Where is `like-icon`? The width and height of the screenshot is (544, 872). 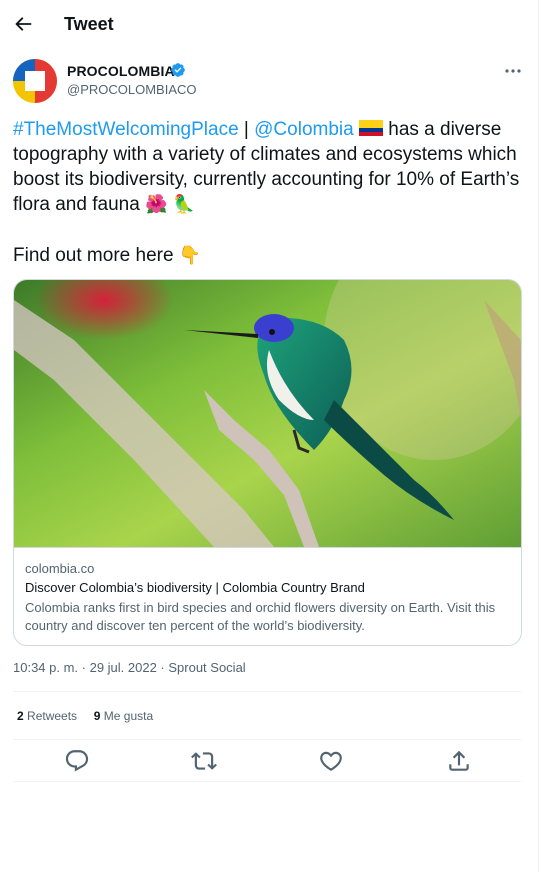
like-icon is located at coordinates (331, 761).